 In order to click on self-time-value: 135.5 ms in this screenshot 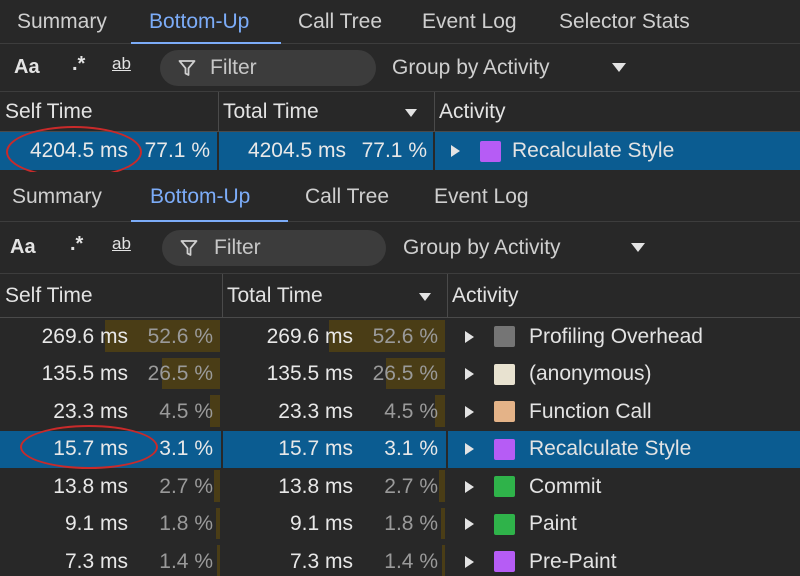, I will do `click(84, 374)`.